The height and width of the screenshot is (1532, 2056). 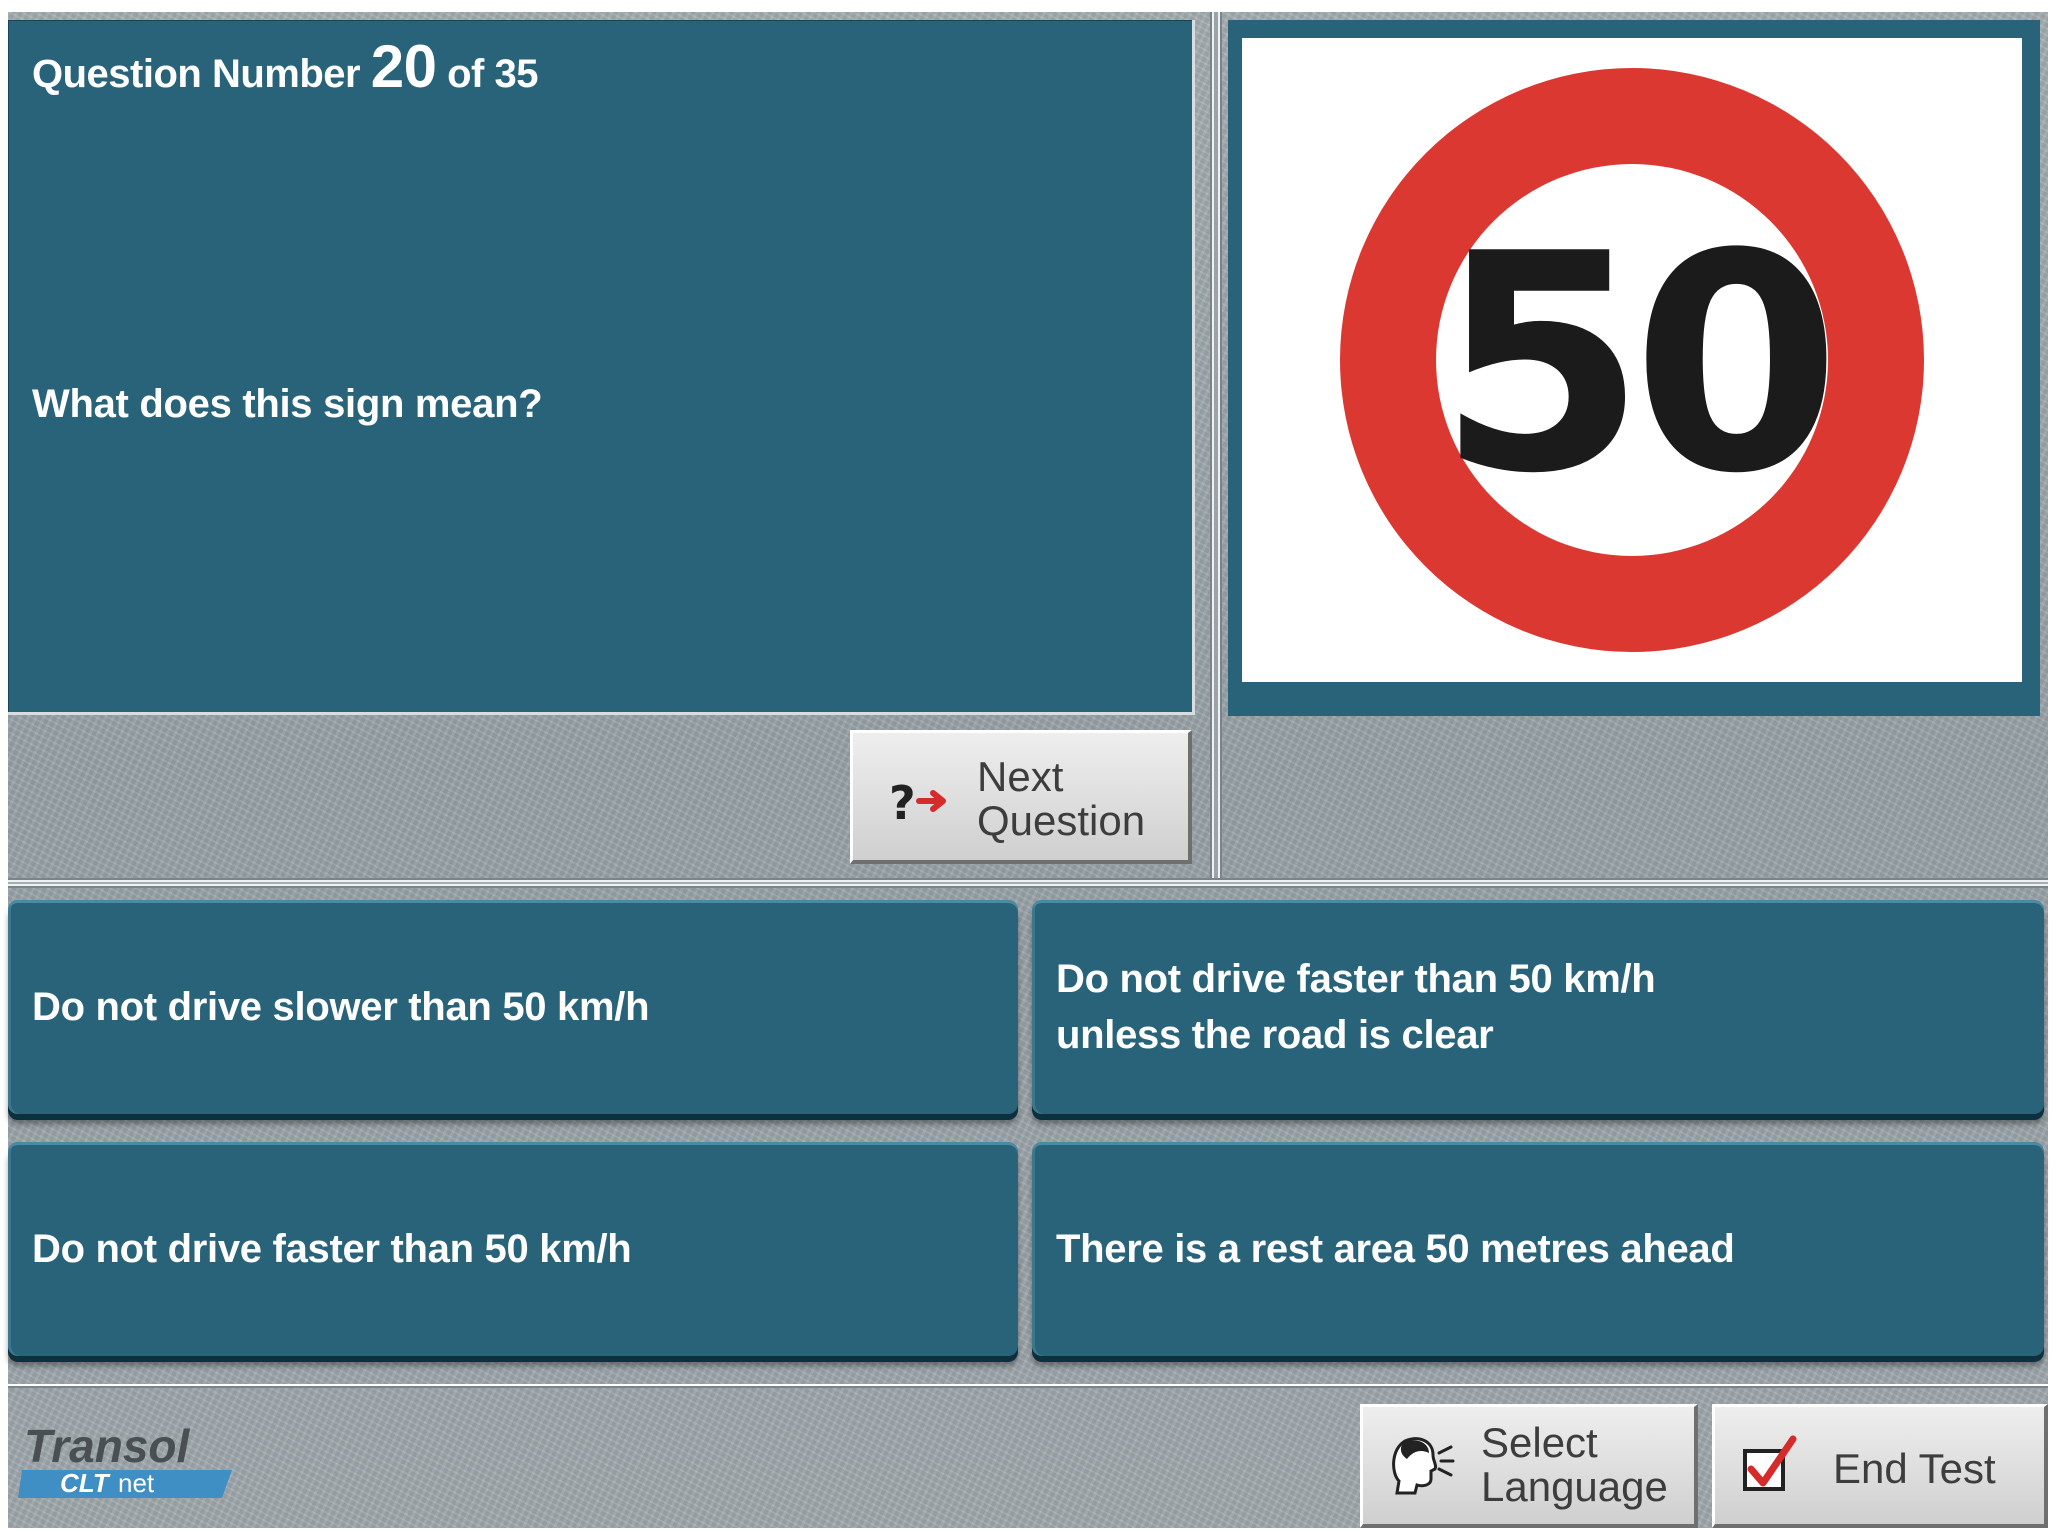 I want to click on vertical-divider, so click(x=1216, y=447).